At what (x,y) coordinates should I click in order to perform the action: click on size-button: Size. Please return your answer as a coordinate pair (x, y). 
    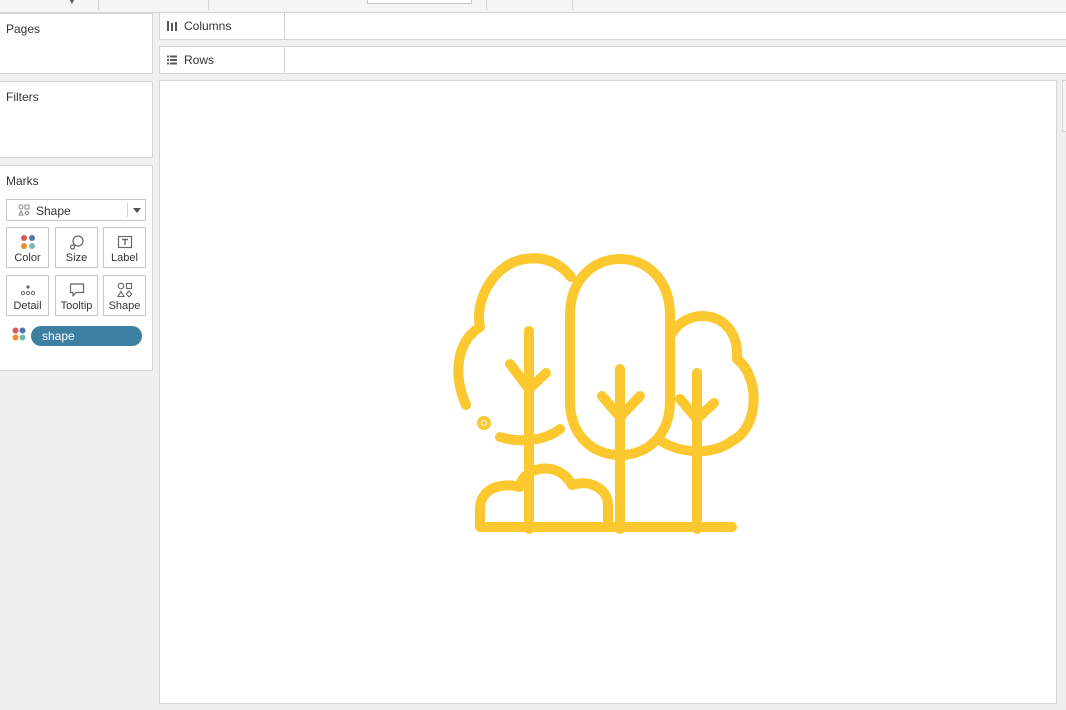
    Looking at the image, I should click on (76, 247).